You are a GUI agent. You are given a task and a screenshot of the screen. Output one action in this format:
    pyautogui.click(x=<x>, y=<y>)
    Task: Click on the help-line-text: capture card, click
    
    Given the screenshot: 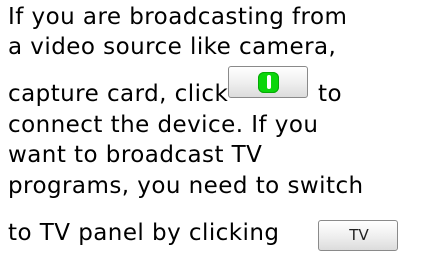 What is the action you would take?
    pyautogui.click(x=118, y=94)
    